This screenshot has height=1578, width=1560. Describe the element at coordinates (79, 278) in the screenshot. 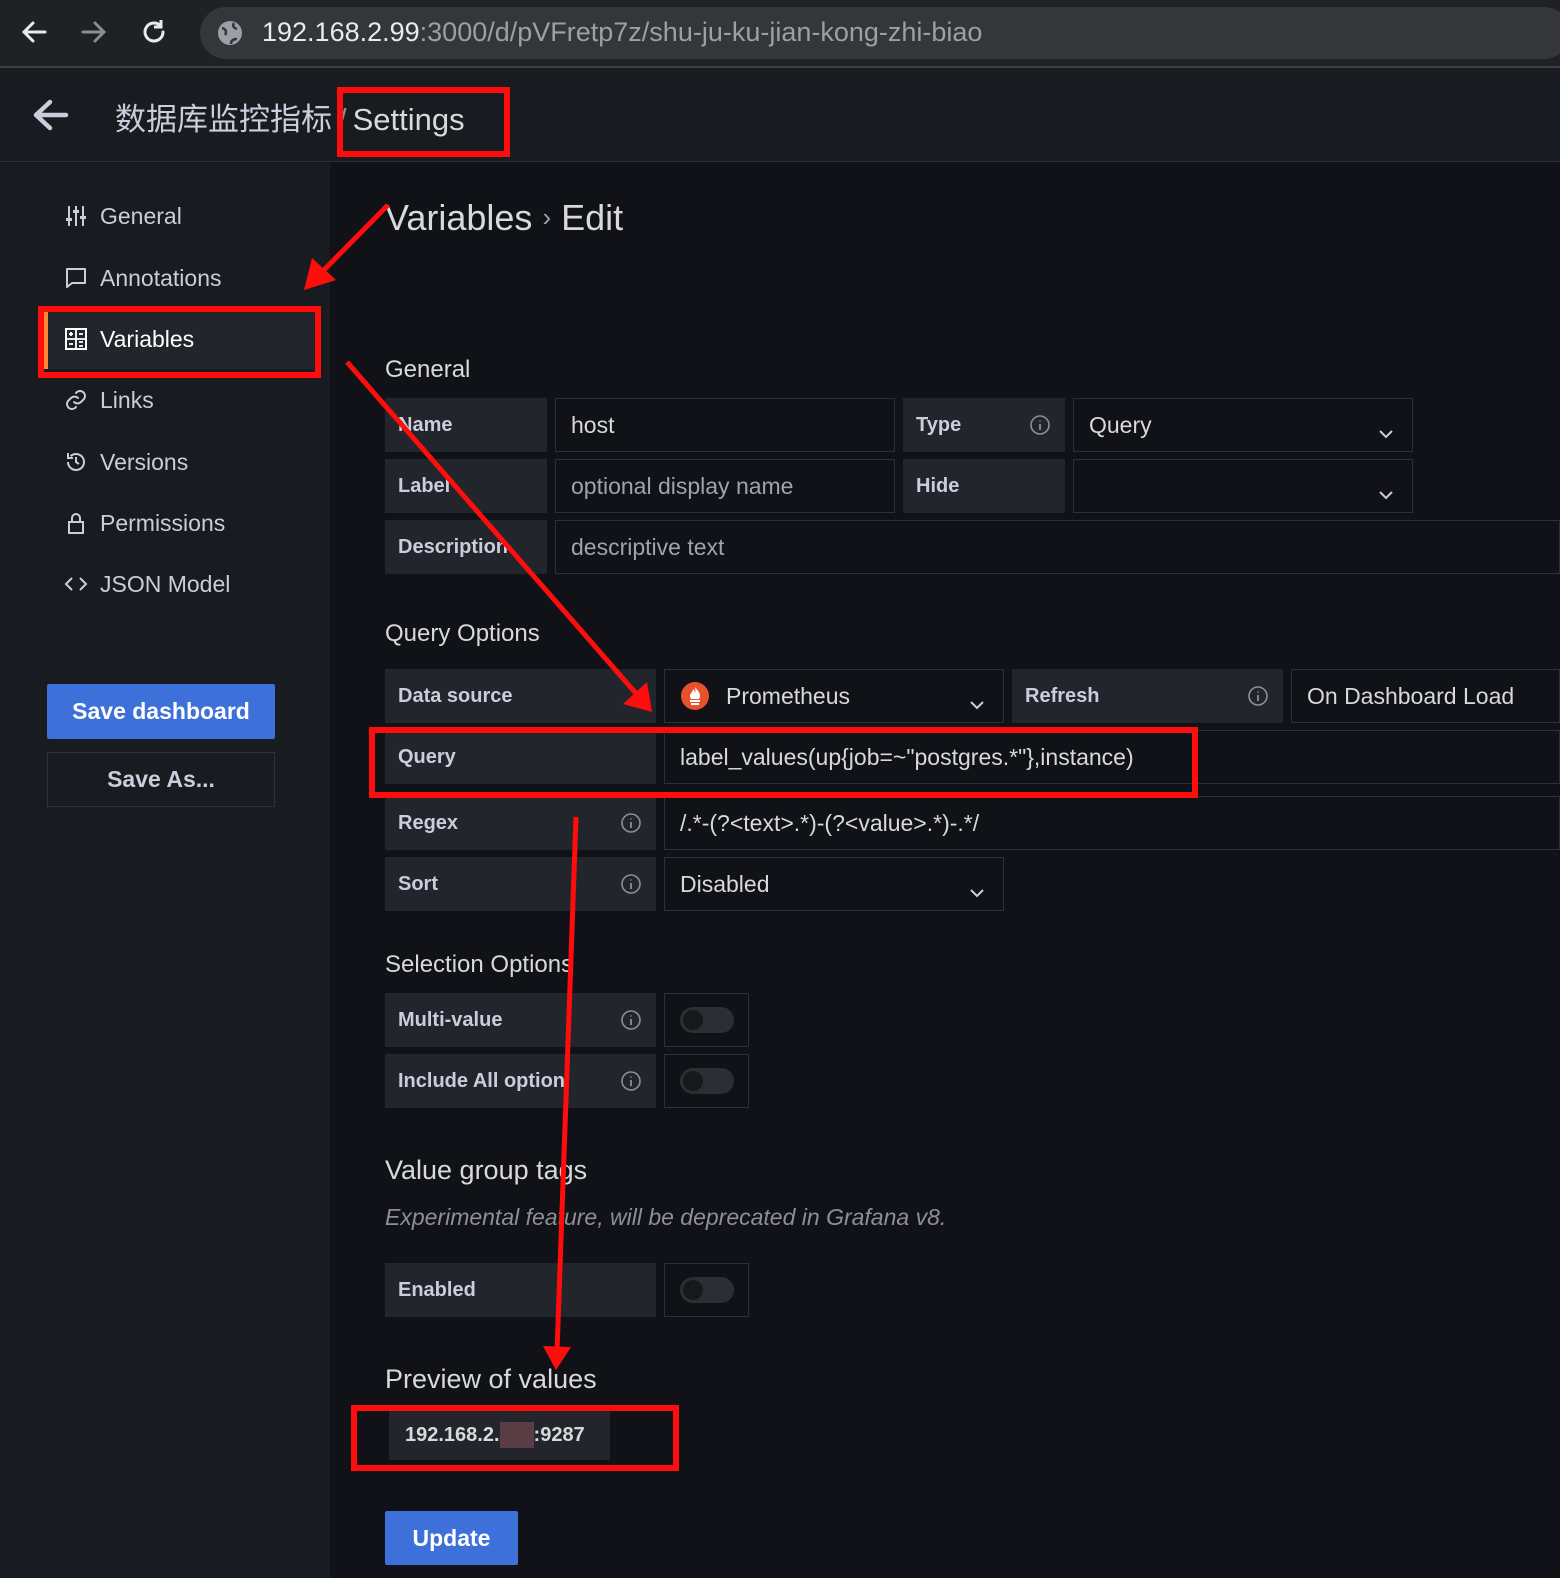

I see `comment-icon` at that location.